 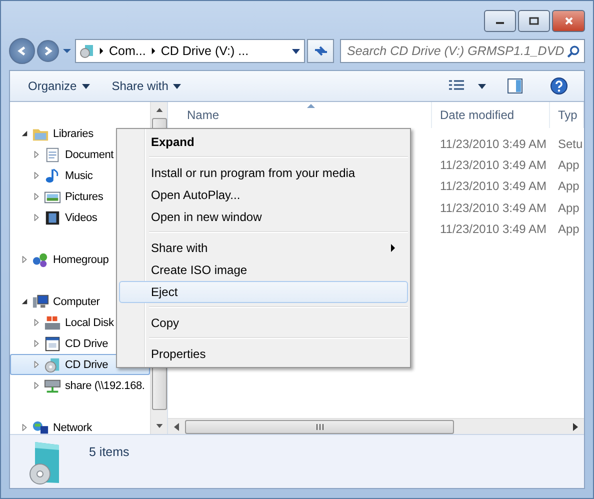 I want to click on table-cell-text: Setu, so click(x=570, y=143).